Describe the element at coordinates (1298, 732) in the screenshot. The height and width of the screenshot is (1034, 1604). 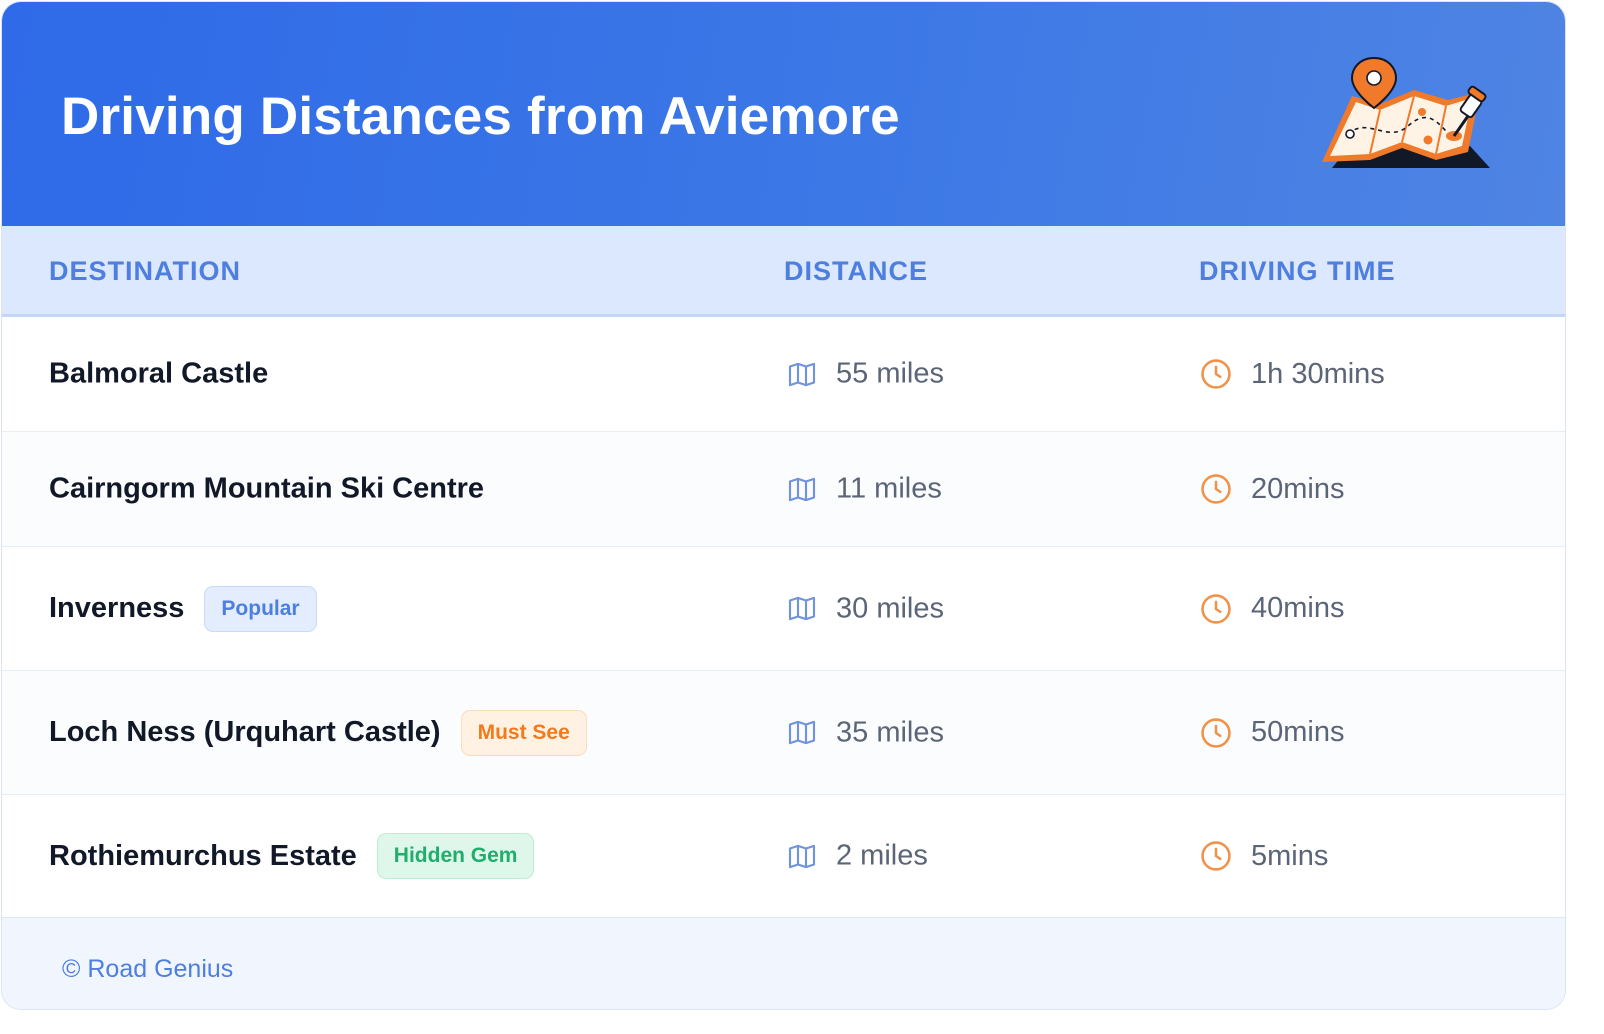
I see `time-value: 50mins` at that location.